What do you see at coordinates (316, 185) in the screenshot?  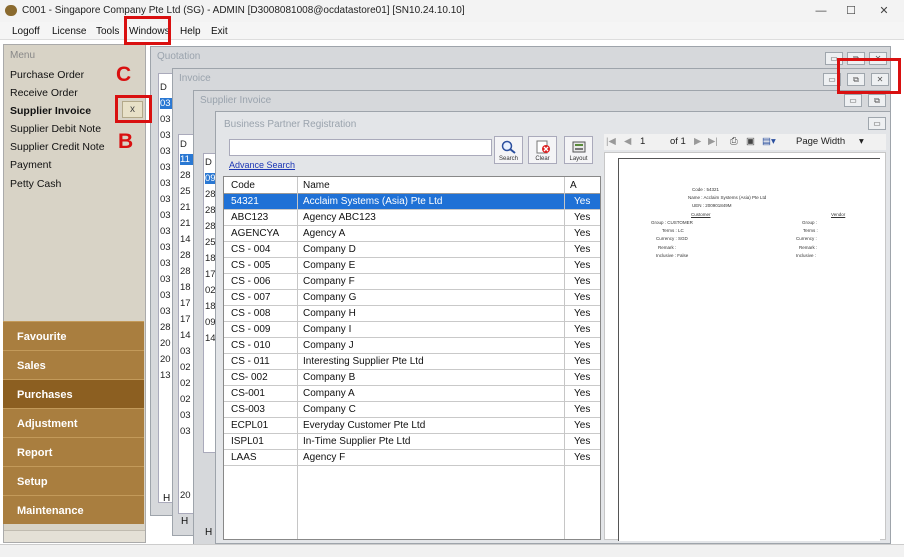 I see `column-name: Name` at bounding box center [316, 185].